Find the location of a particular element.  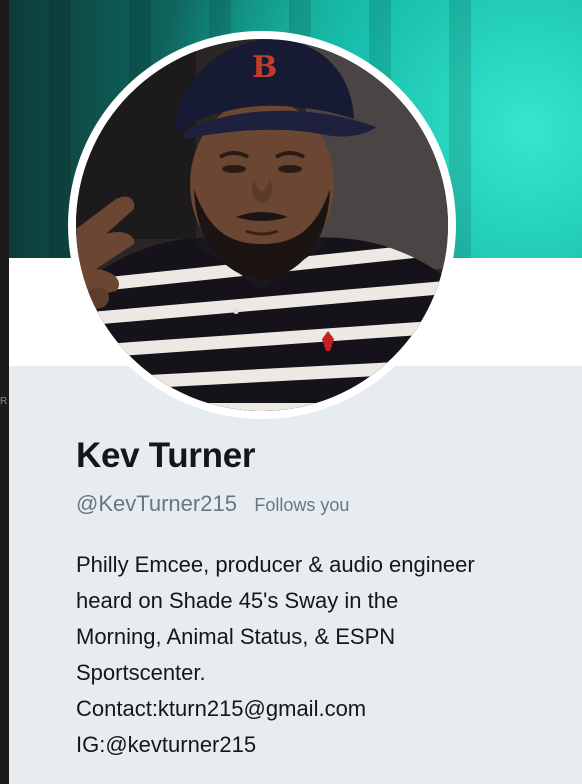

left-window-edge: R is located at coordinates (4, 392).